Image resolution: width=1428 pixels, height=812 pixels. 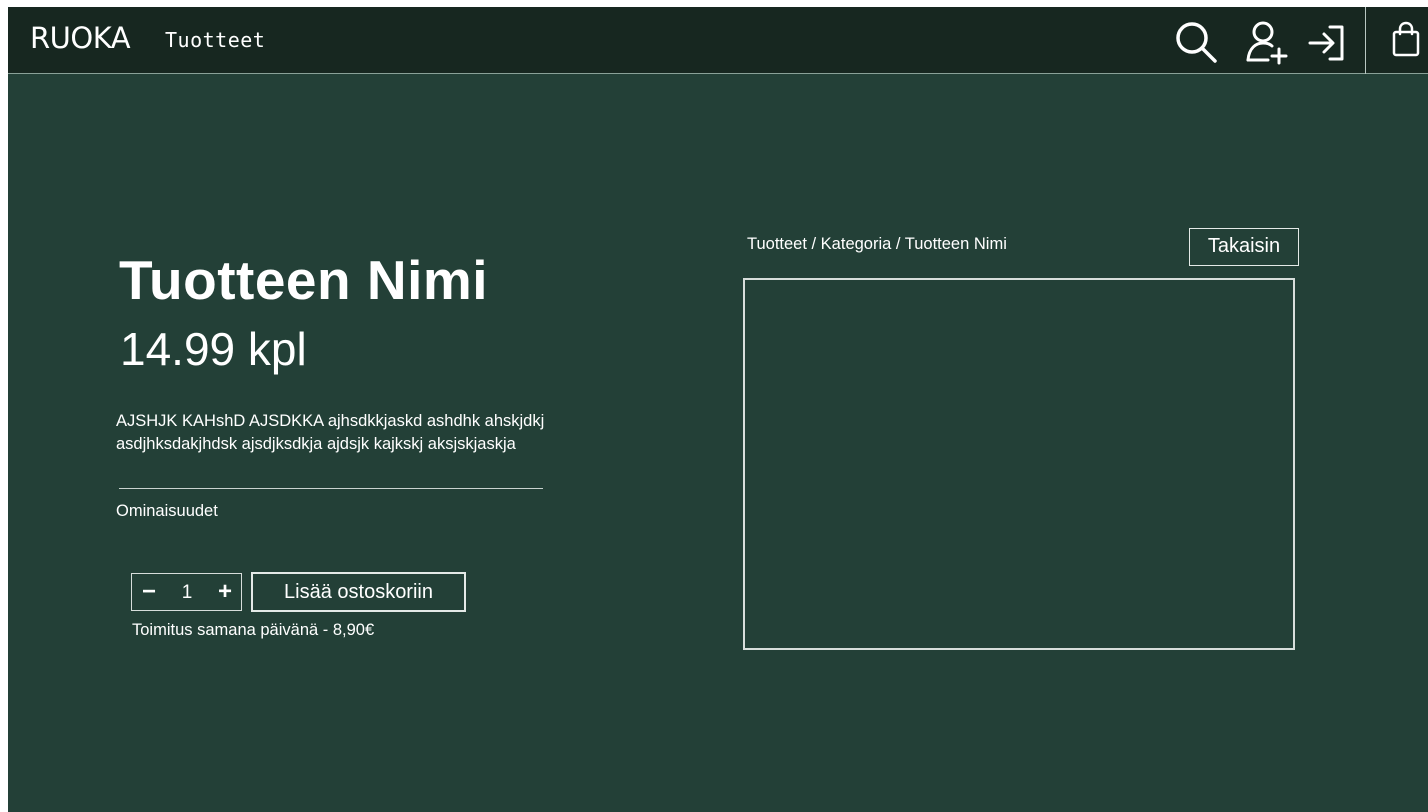 What do you see at coordinates (1266, 42) in the screenshot?
I see `user-add-icon` at bounding box center [1266, 42].